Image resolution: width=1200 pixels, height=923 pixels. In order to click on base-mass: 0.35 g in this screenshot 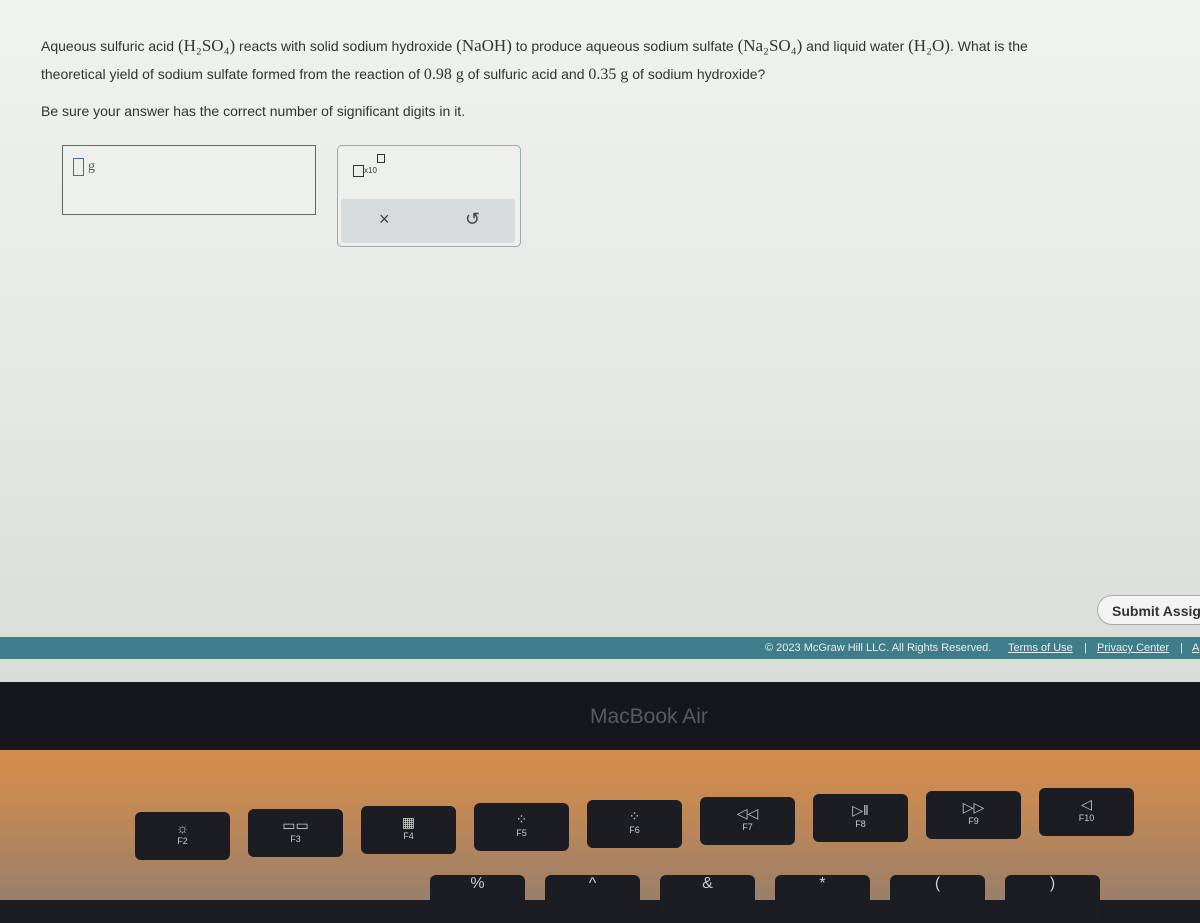, I will do `click(608, 74)`.